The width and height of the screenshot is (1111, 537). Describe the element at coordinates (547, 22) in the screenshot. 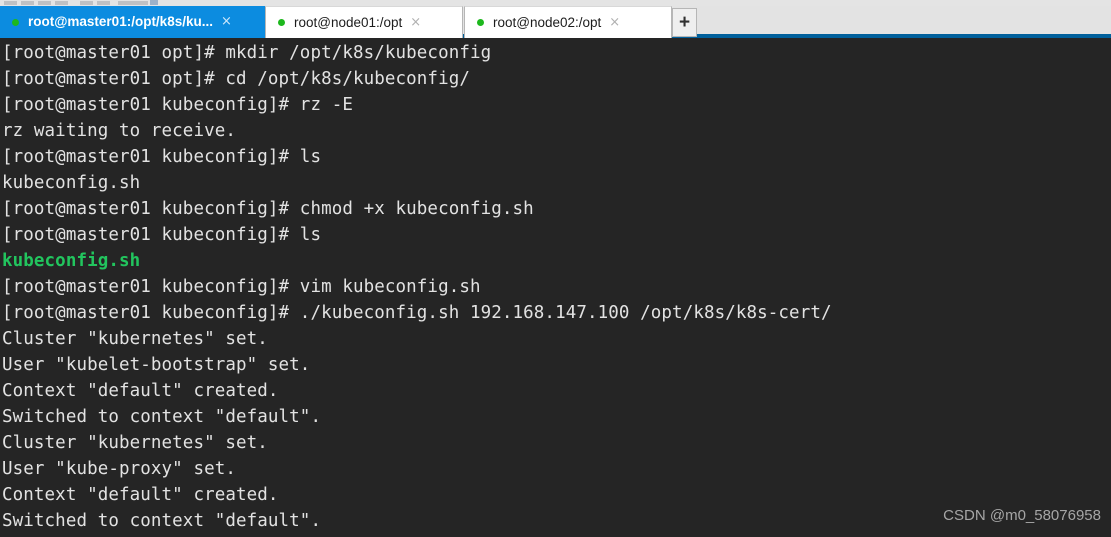

I see `tab-label: root@node02:/opt` at that location.